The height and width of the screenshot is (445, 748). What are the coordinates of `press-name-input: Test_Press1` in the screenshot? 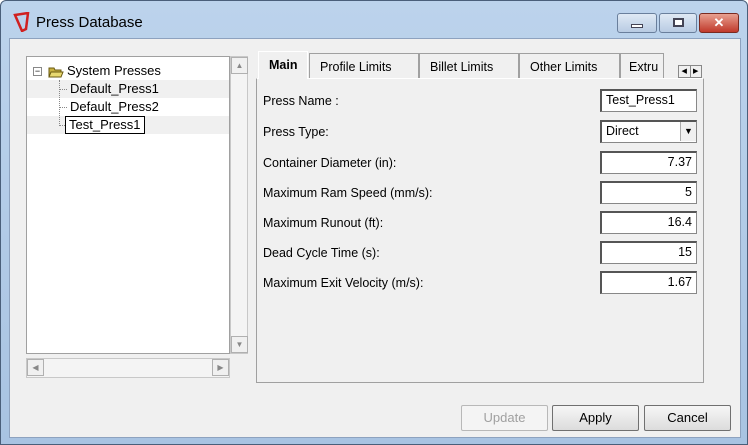 It's located at (648, 100).